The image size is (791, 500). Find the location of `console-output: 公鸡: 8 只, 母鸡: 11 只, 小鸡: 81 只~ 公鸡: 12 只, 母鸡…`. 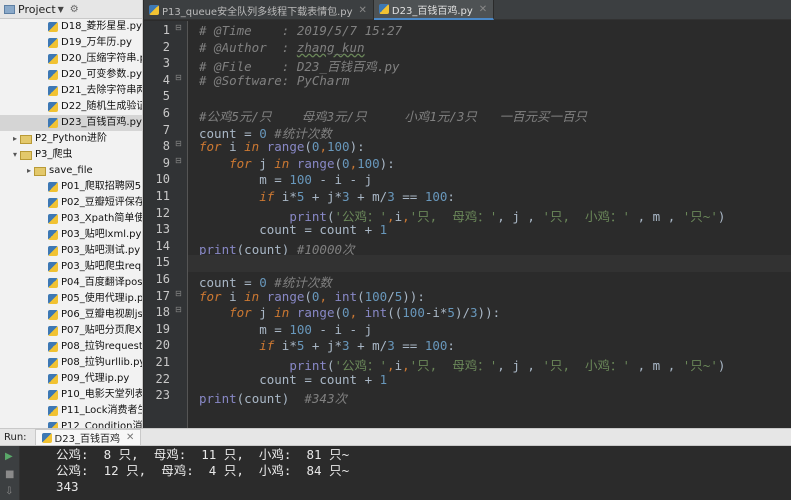

console-output: 公鸡: 8 只, 母鸡: 11 只, 小鸡: 81 只~ 公鸡: 12 只, 母鸡… is located at coordinates (423, 471).